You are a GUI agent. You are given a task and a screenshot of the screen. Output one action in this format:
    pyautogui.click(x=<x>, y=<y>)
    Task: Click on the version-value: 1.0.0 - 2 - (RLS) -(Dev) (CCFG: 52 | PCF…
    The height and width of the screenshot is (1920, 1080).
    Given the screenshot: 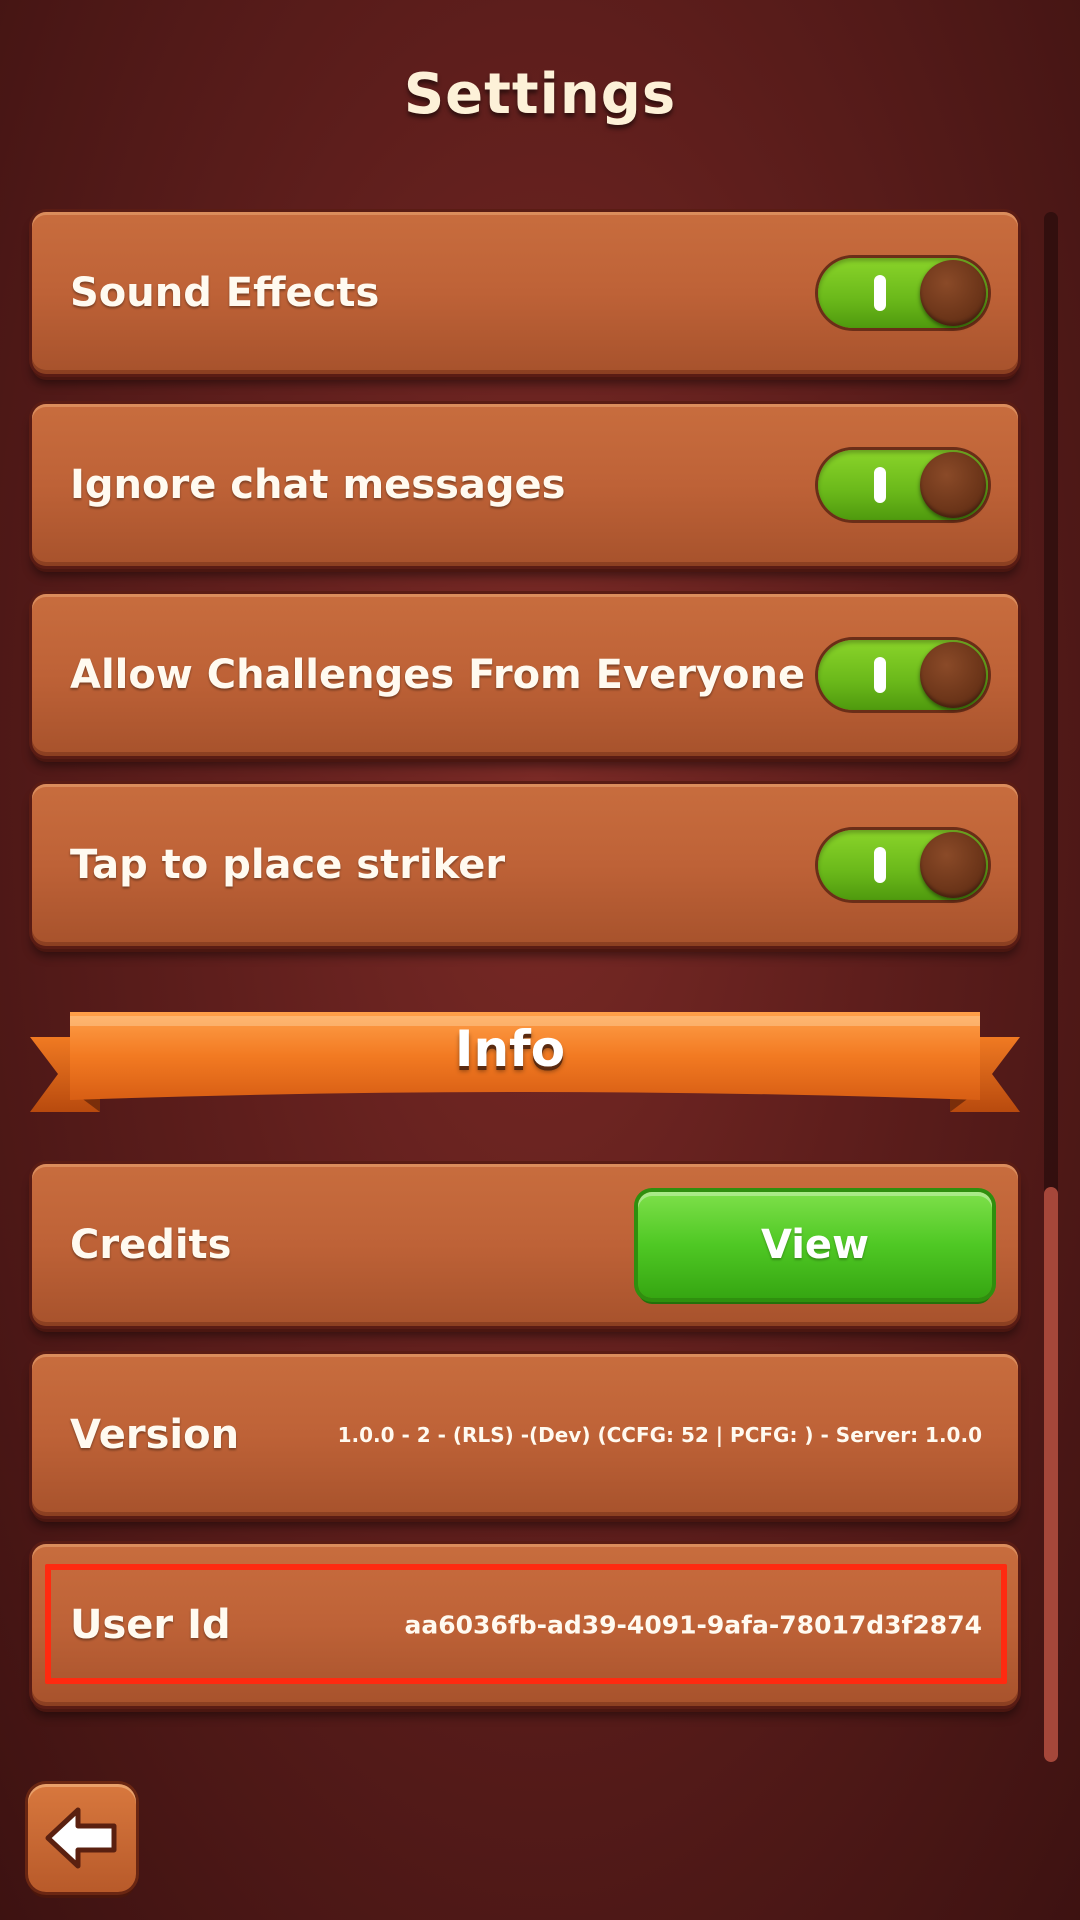 What is the action you would take?
    pyautogui.click(x=659, y=1435)
    